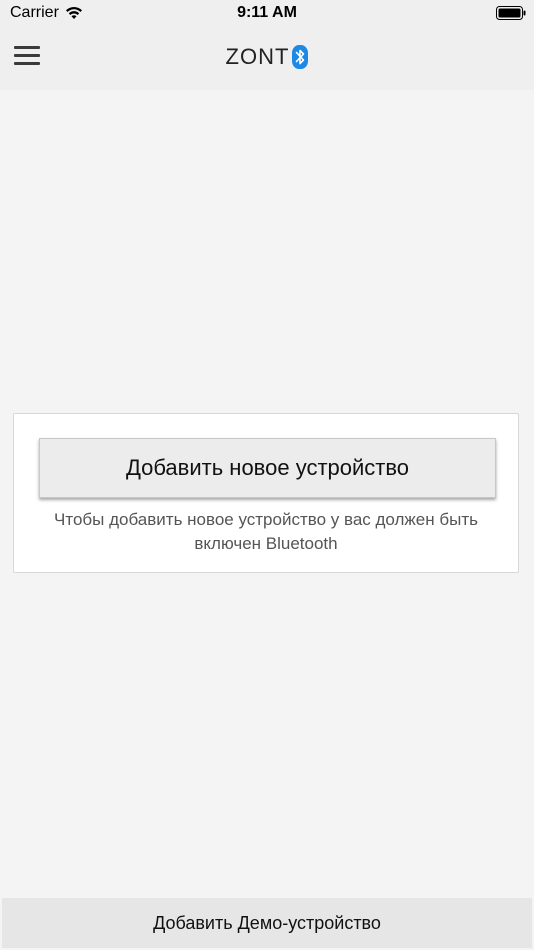 Image resolution: width=534 pixels, height=950 pixels. Describe the element at coordinates (511, 13) in the screenshot. I see `battery-icon` at that location.